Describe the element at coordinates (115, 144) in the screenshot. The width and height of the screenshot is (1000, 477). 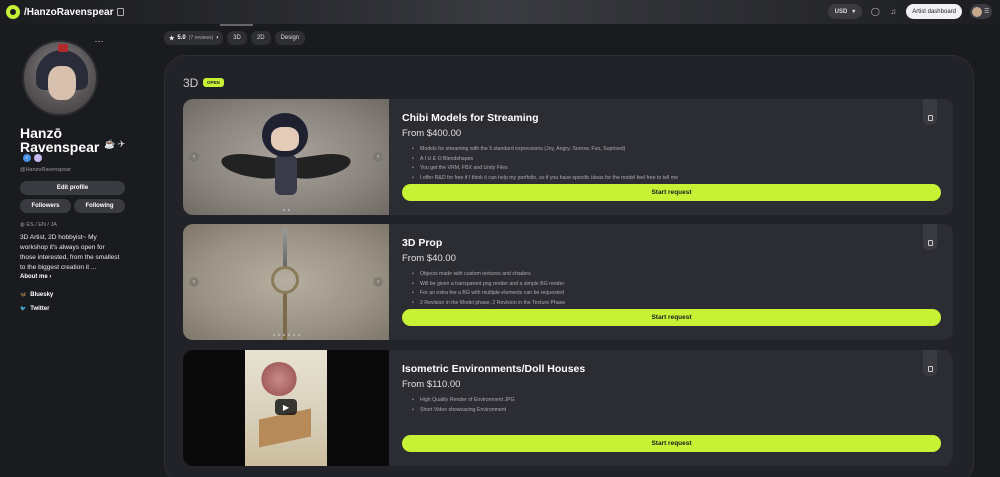
I see `tea-bird-icon: ☕ ✈` at that location.